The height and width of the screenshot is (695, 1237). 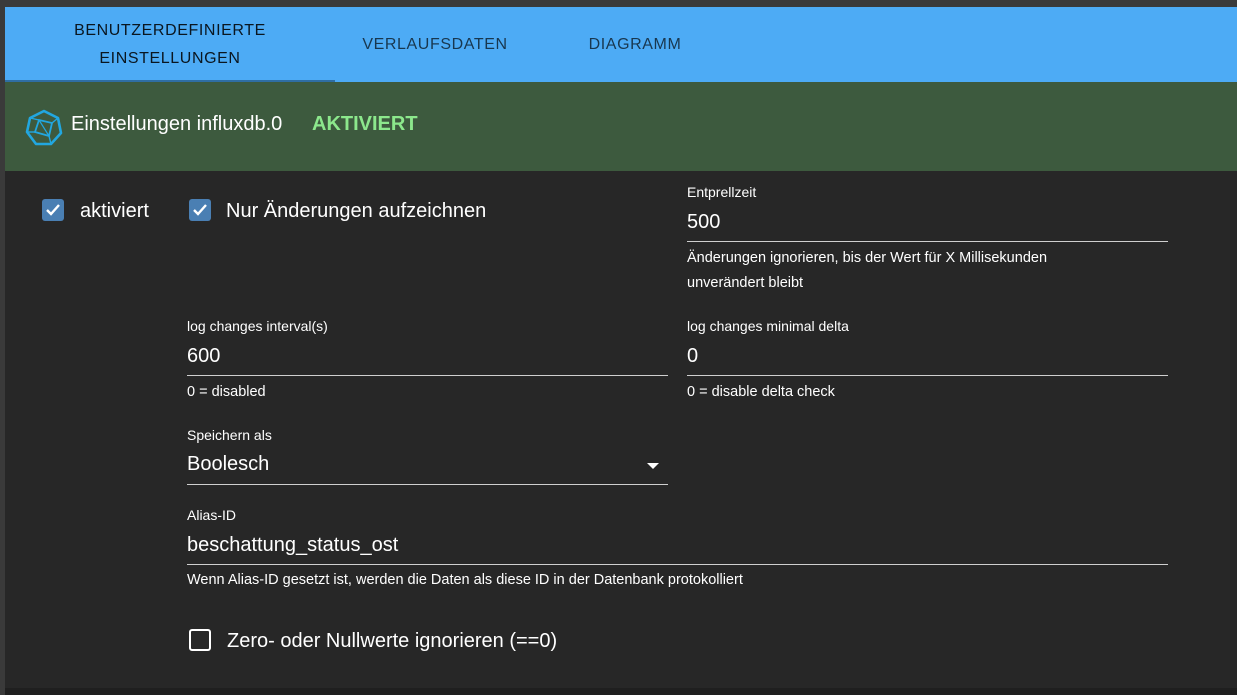 What do you see at coordinates (692, 356) in the screenshot?
I see `min-delta-input: 0` at bounding box center [692, 356].